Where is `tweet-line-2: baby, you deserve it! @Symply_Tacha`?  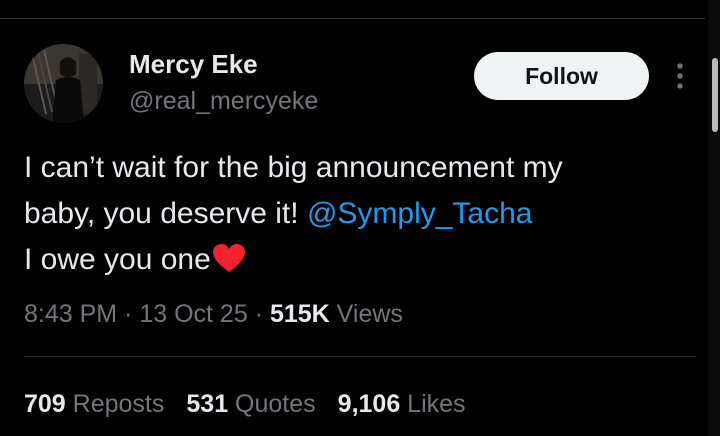
tweet-line-2: baby, you deserve it! @Symply_Tacha is located at coordinates (359, 214).